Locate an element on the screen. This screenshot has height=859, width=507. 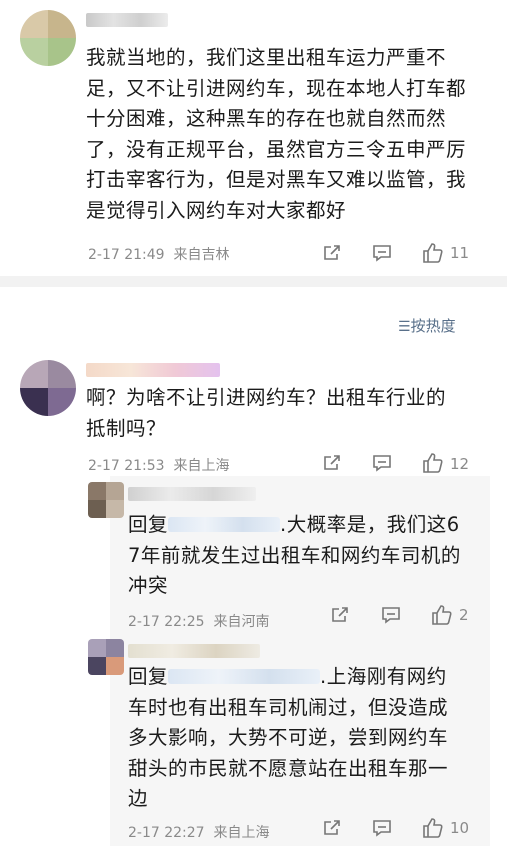
sort-by-heat-button: ☰按热度 is located at coordinates (427, 325).